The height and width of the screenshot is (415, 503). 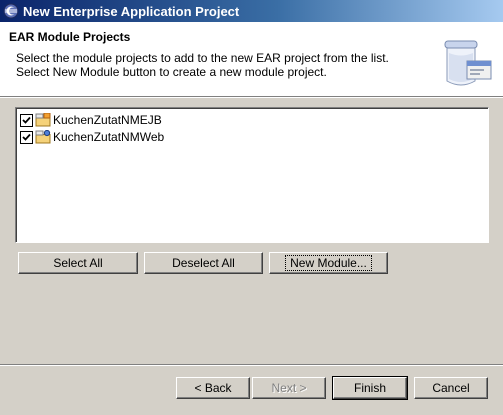 I want to click on eclipse-app-icon, so click(x=11, y=11).